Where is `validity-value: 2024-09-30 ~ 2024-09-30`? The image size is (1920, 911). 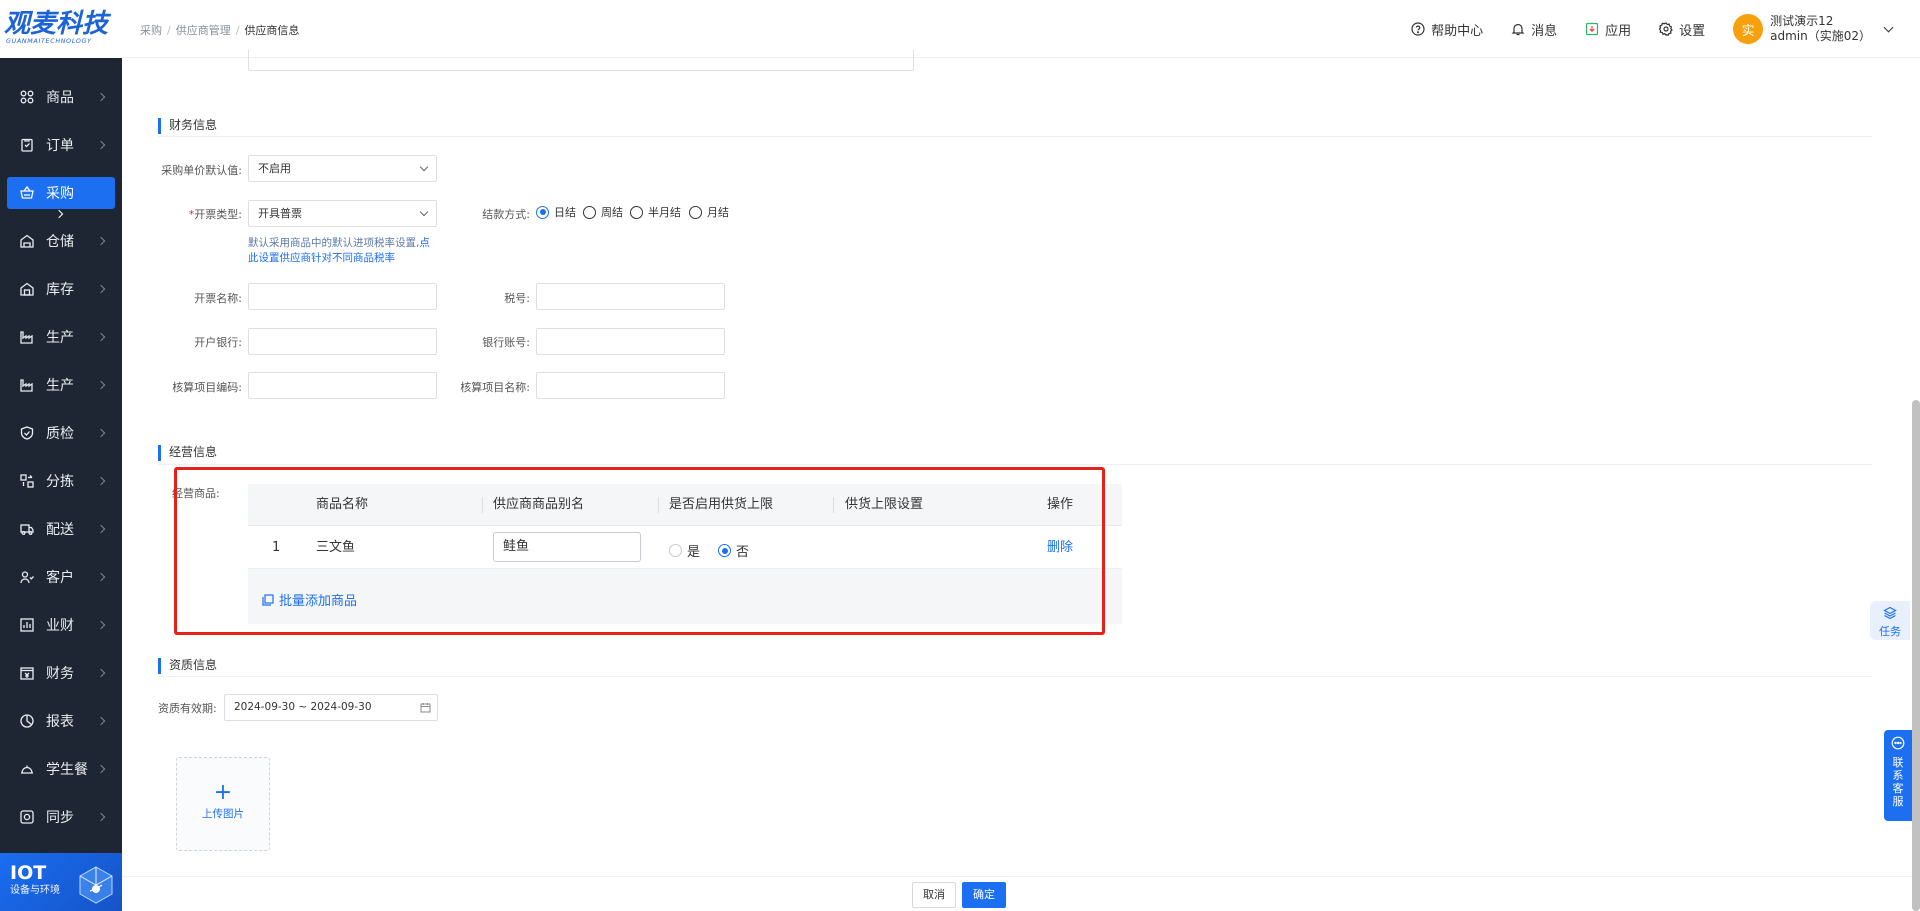 validity-value: 2024-09-30 ~ 2024-09-30 is located at coordinates (303, 707).